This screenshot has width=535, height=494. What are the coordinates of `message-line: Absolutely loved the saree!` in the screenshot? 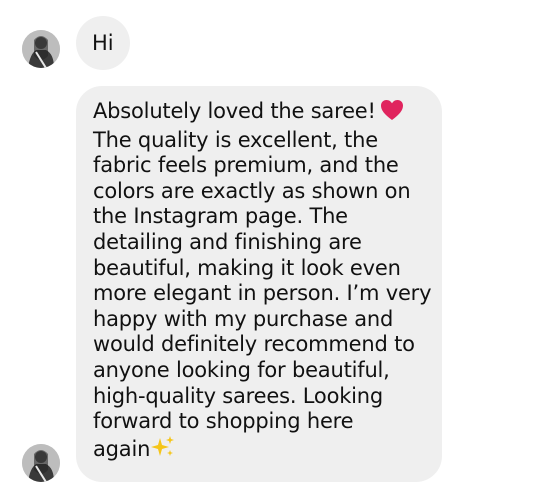 It's located at (260, 113).